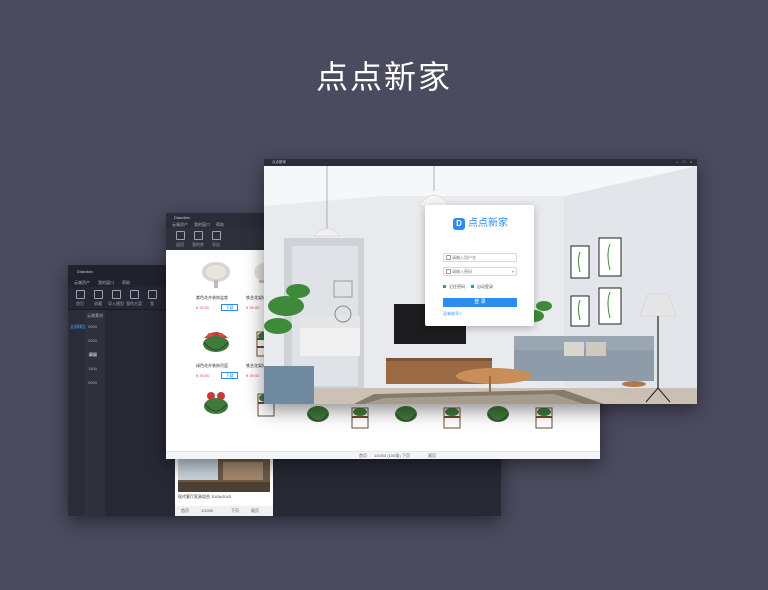 Image resolution: width=768 pixels, height=590 pixels. What do you see at coordinates (204, 496) in the screenshot?
I see `model-title: 现代客厅家具组合 2043x2043` at bounding box center [204, 496].